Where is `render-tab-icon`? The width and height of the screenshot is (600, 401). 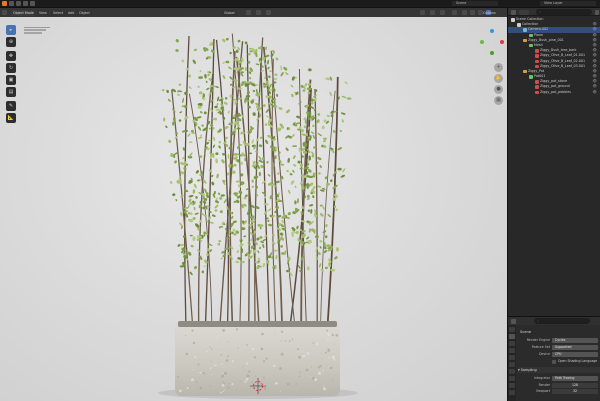 render-tab-icon is located at coordinates (512, 336).